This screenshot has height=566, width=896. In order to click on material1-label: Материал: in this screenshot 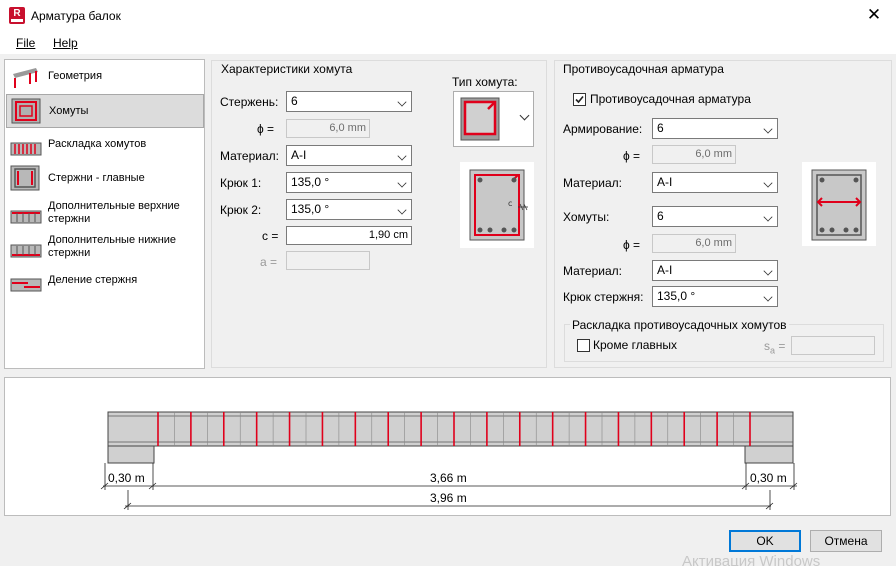, I will do `click(592, 183)`.